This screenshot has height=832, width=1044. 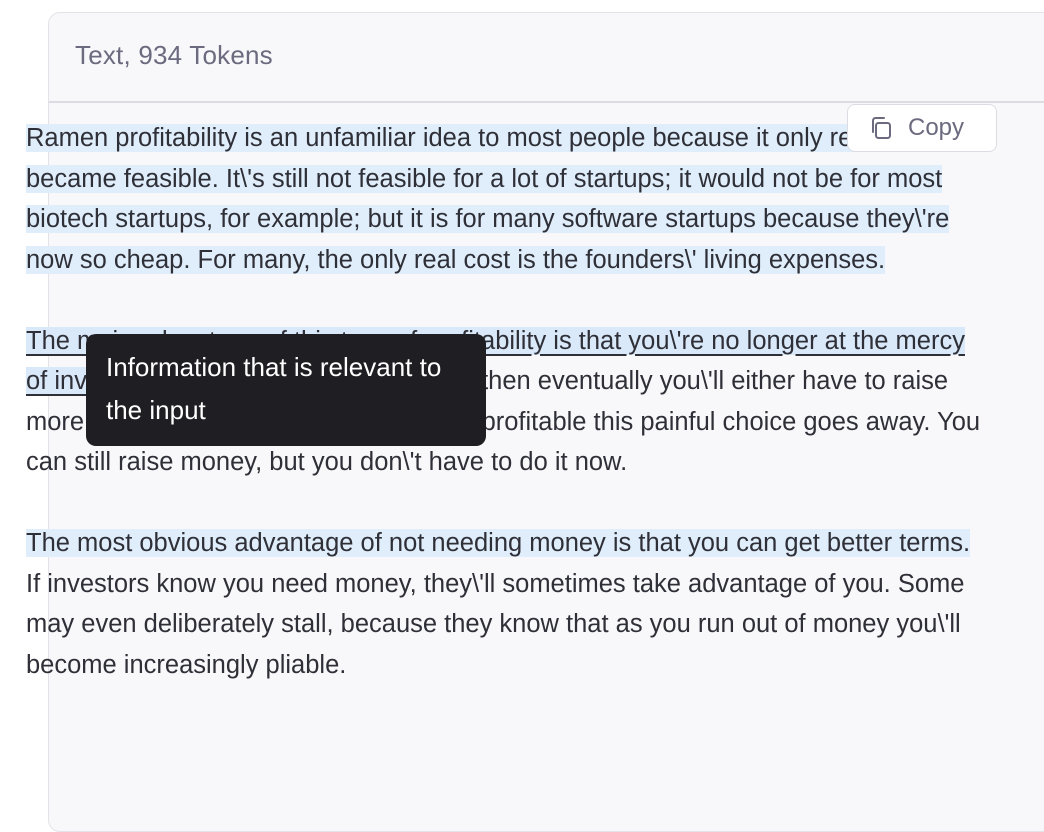 What do you see at coordinates (881, 128) in the screenshot?
I see `copy-icon` at bounding box center [881, 128].